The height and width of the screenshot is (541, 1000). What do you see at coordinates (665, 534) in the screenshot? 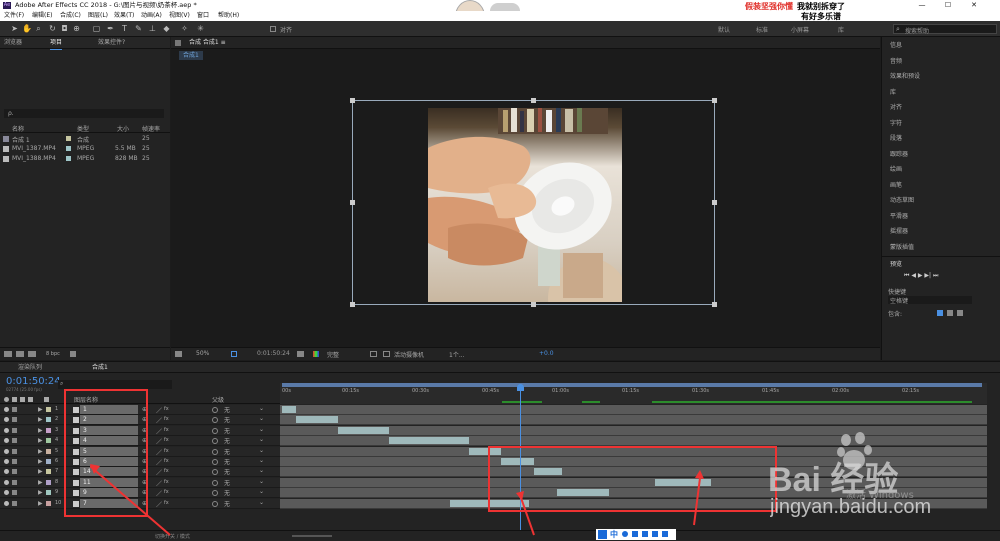
I see `settings-icon` at bounding box center [665, 534].